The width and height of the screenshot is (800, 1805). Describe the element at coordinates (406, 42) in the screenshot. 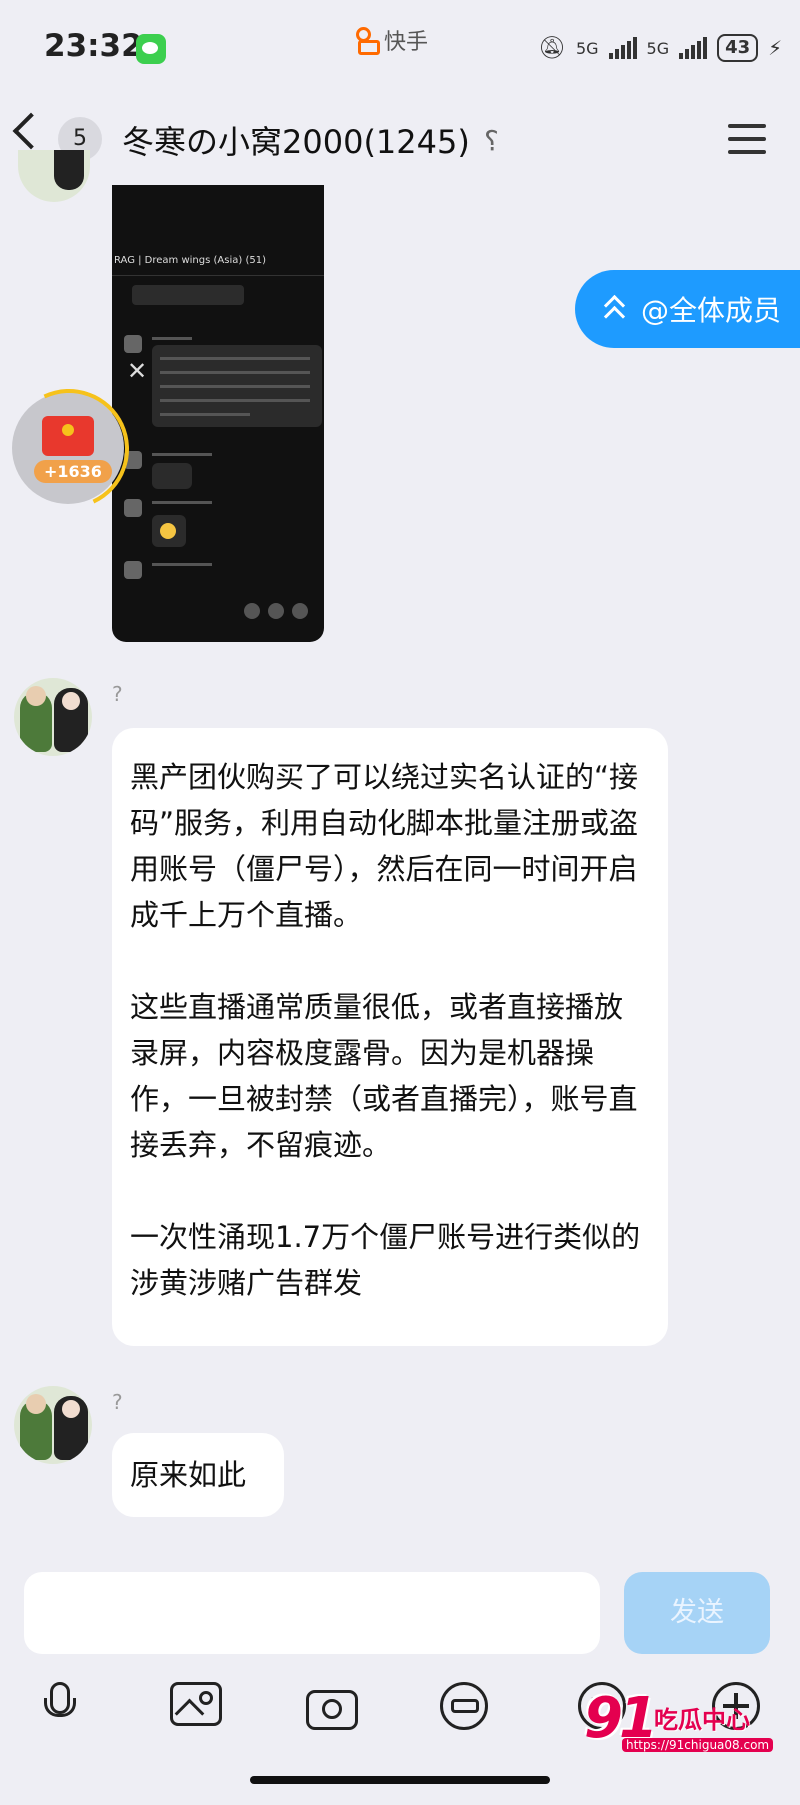

I see `app-name: 快手` at that location.